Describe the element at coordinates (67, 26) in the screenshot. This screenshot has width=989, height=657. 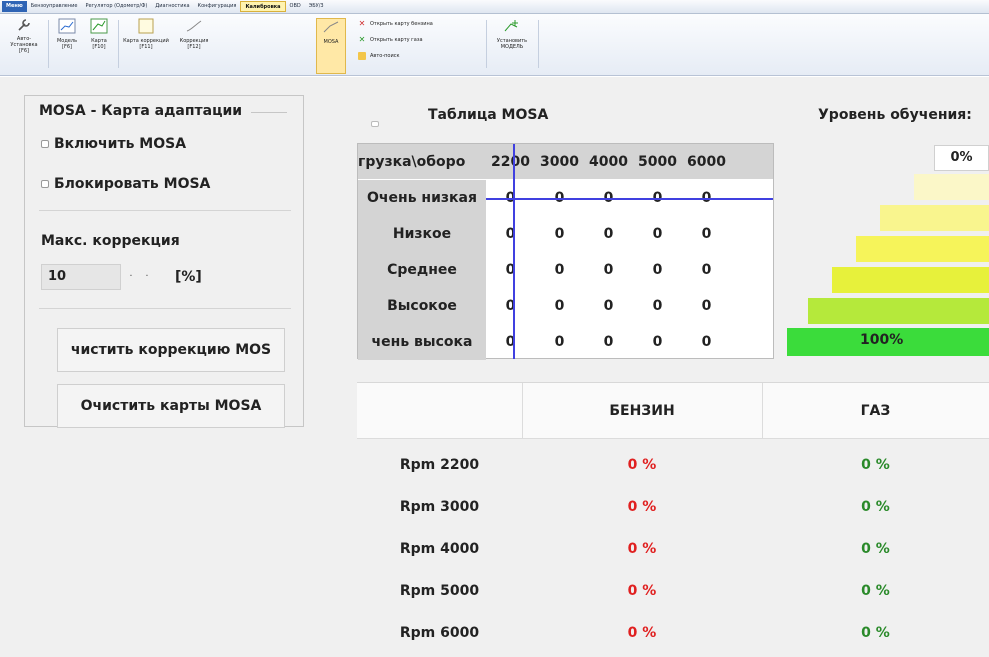
I see `chart-line-icon` at that location.